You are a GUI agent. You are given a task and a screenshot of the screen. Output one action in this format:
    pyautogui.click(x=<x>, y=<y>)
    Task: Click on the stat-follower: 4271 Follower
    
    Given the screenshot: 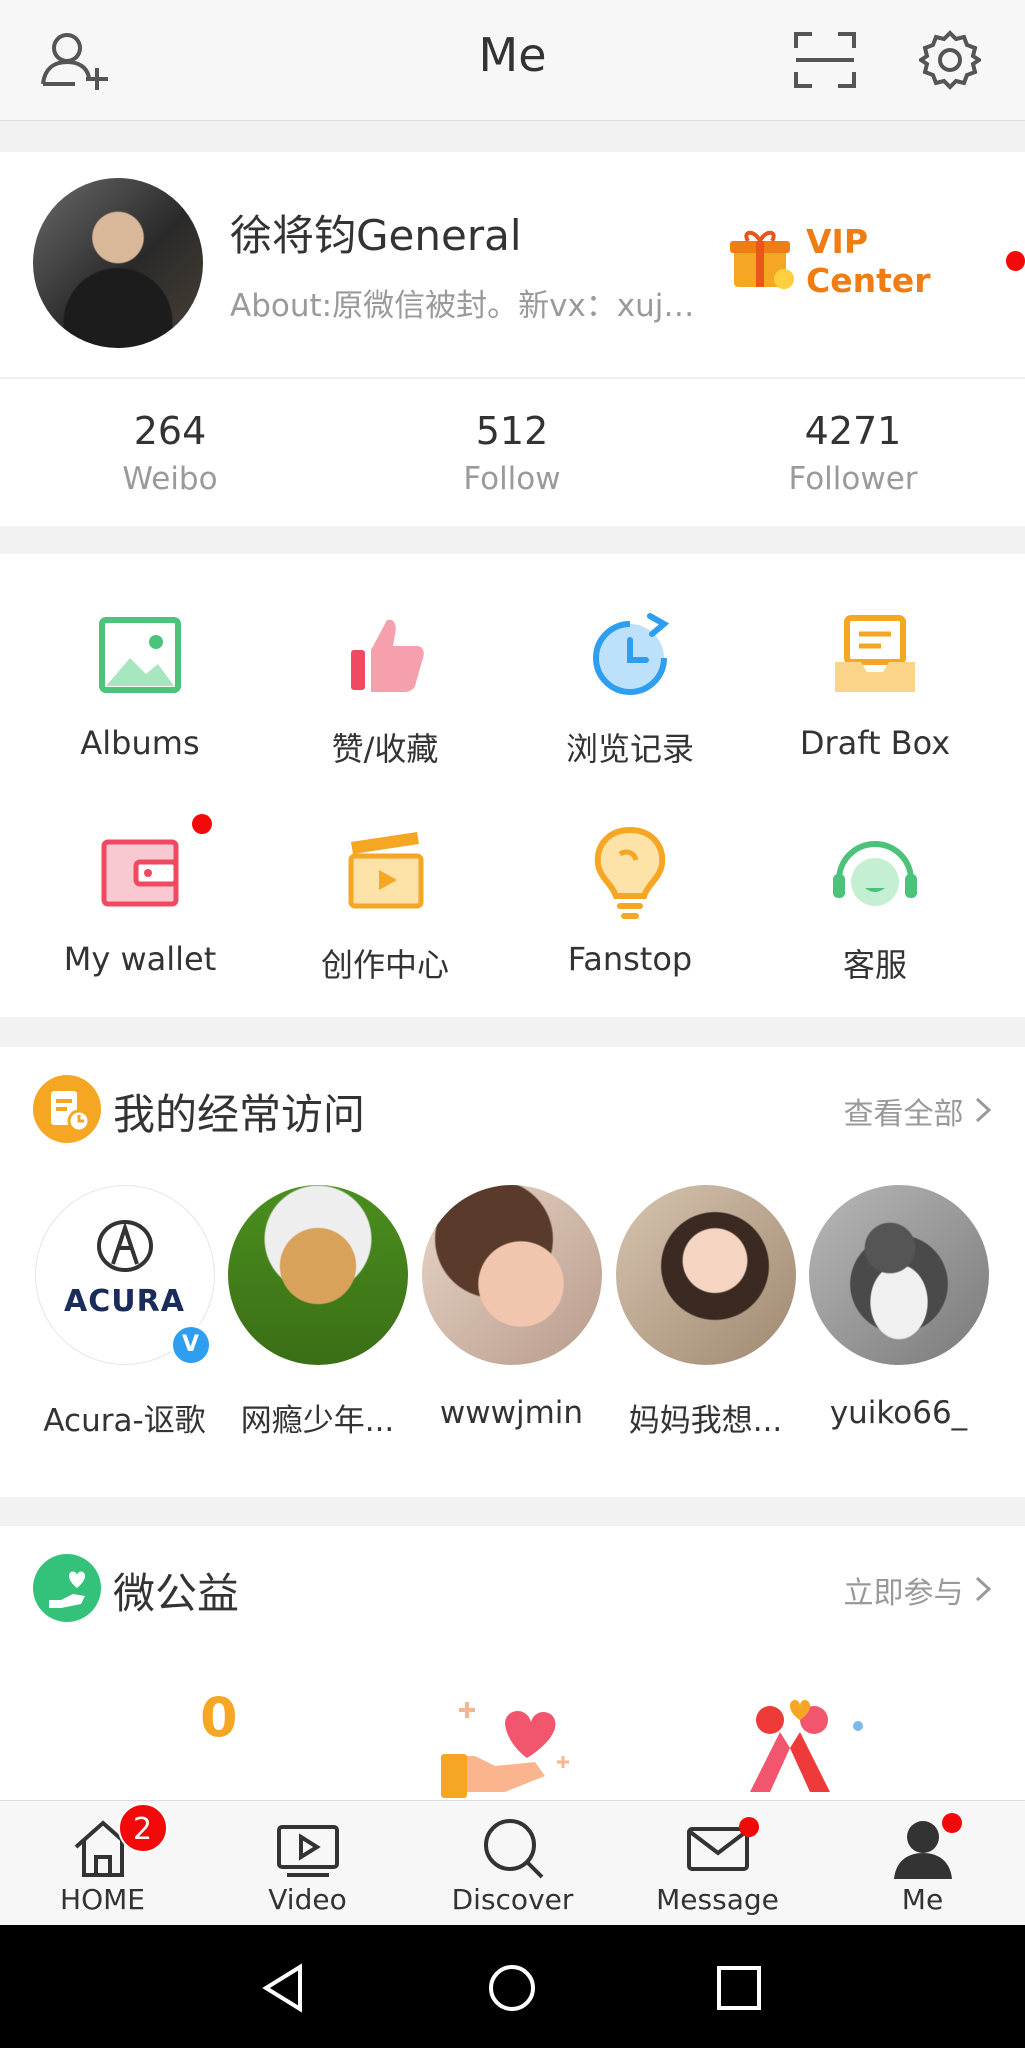 What is the action you would take?
    pyautogui.click(x=853, y=453)
    